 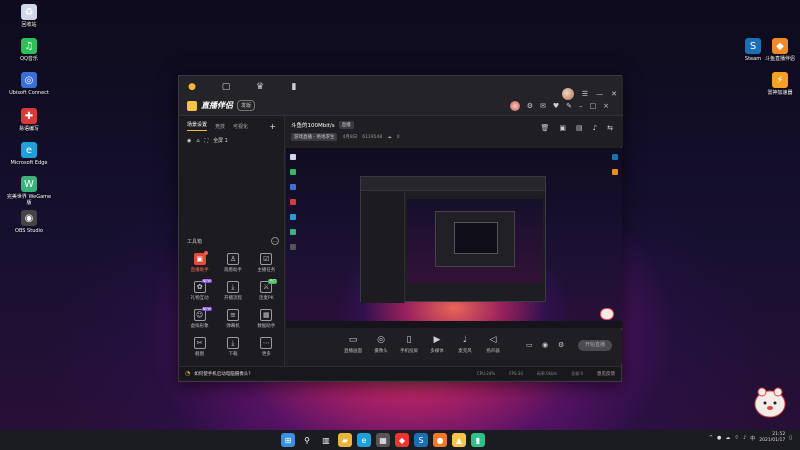 I want to click on room-category: 游戏直播 - 绝地求生, so click(x=314, y=137).